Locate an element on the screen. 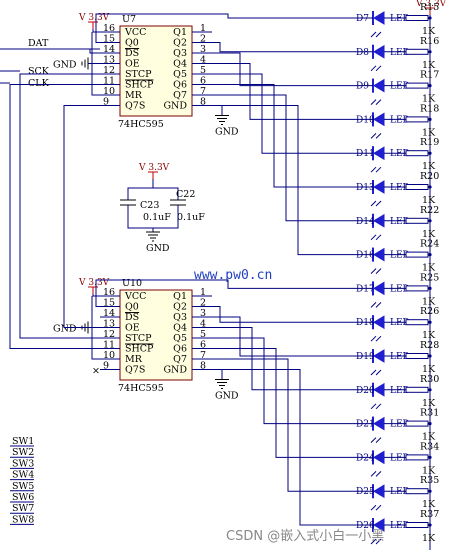 The height and width of the screenshot is (552, 474). led-row-d9-junction is located at coordinates (430, 86).